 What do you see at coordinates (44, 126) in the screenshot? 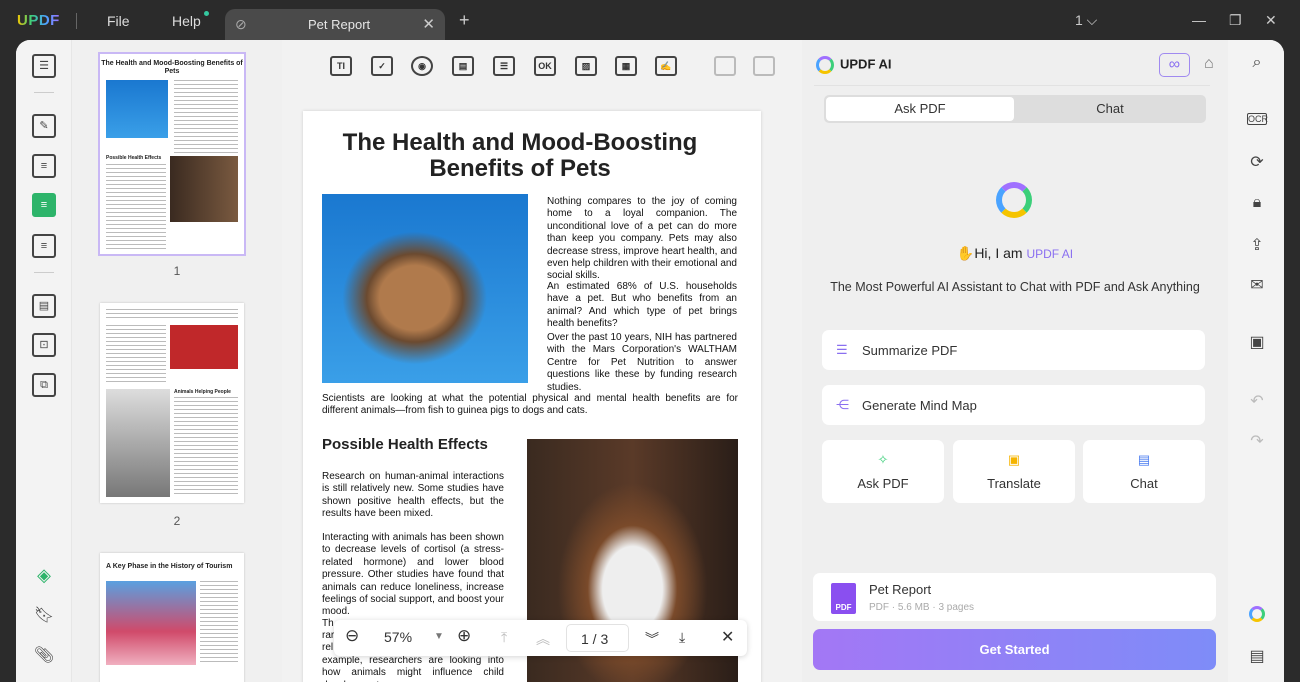
I see `comment-icon: ✎` at bounding box center [44, 126].